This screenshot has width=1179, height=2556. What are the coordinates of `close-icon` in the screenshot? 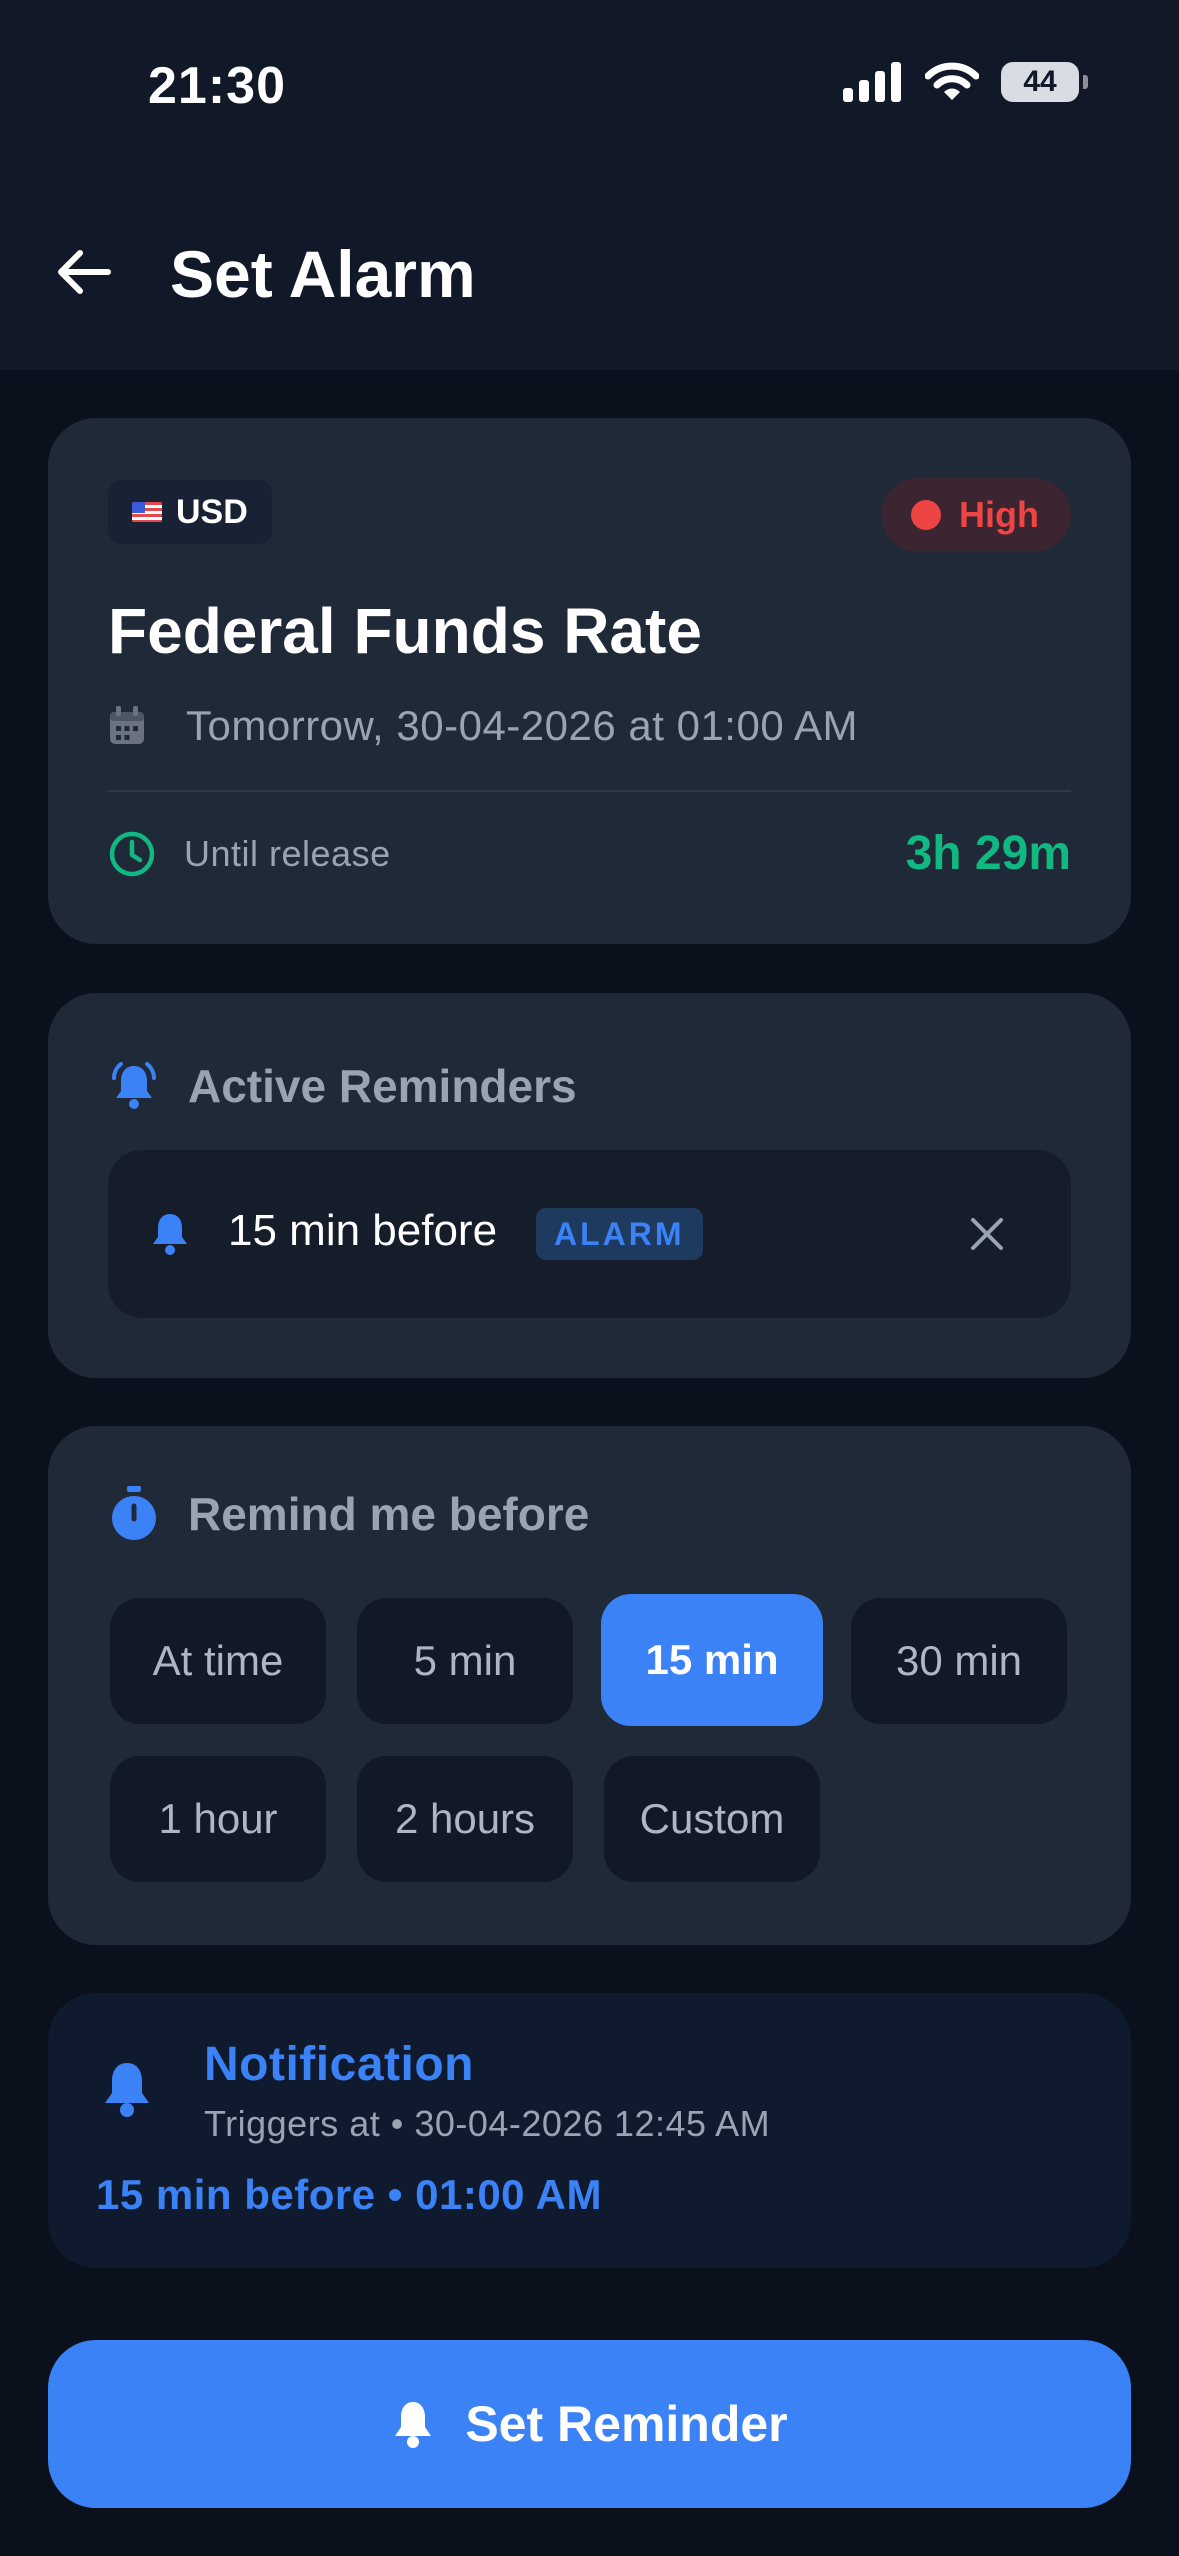 It's located at (987, 1234).